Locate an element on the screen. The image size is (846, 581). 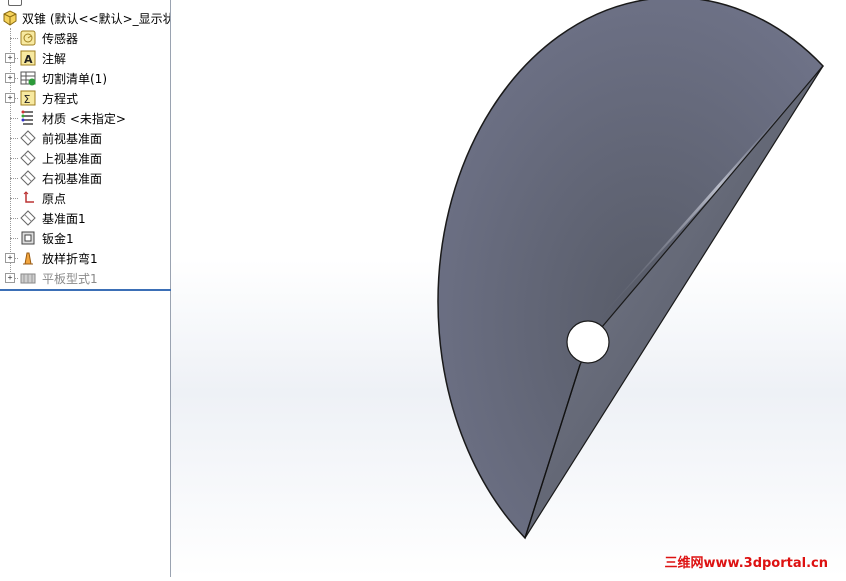
tree-root-item: 双锥 (默认<<默认>_显示状 is located at coordinates (85, 18).